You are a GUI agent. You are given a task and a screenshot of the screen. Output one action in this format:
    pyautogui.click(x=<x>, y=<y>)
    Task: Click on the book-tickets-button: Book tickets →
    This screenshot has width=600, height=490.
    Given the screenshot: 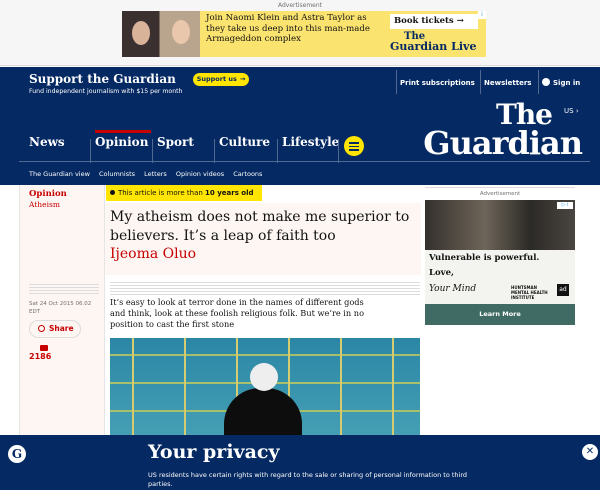 What is the action you would take?
    pyautogui.click(x=434, y=21)
    